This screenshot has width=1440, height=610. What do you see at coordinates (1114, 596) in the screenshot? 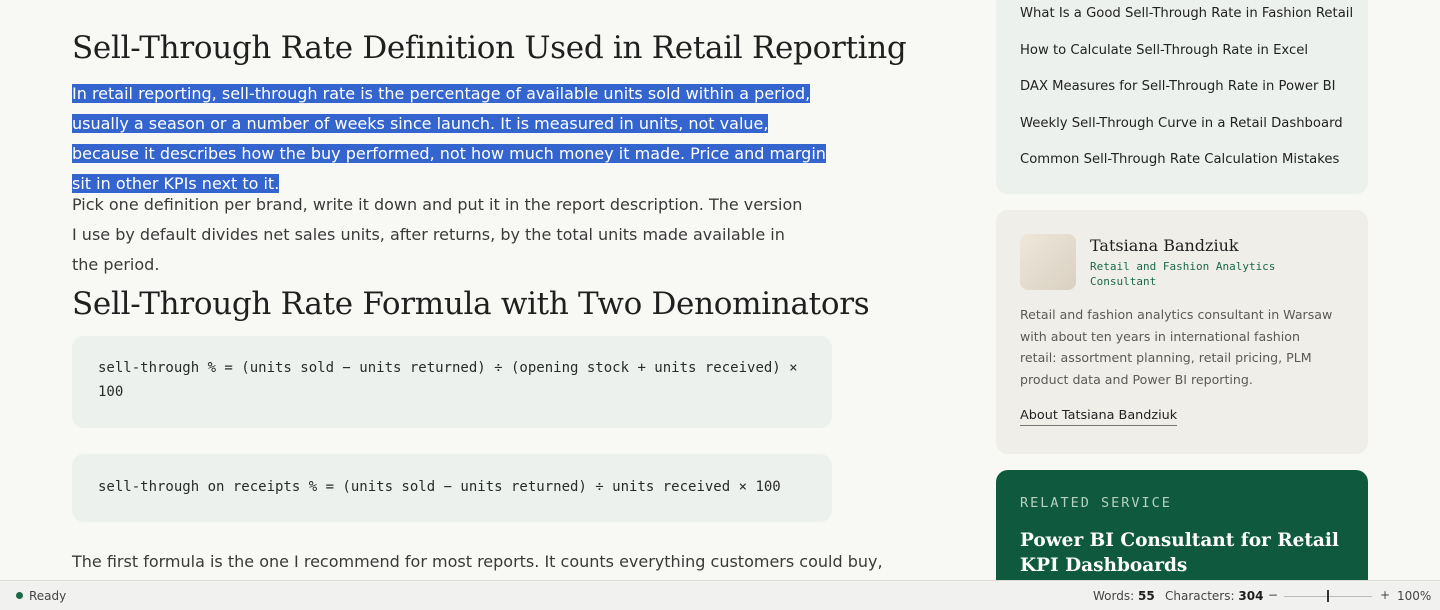
I see `word-count-label: Words:` at bounding box center [1114, 596].